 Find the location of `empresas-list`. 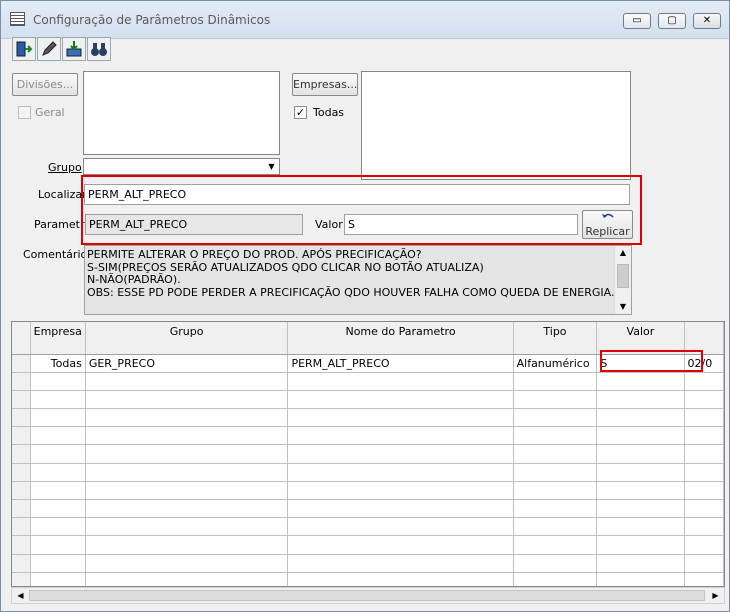

empresas-list is located at coordinates (496, 125).